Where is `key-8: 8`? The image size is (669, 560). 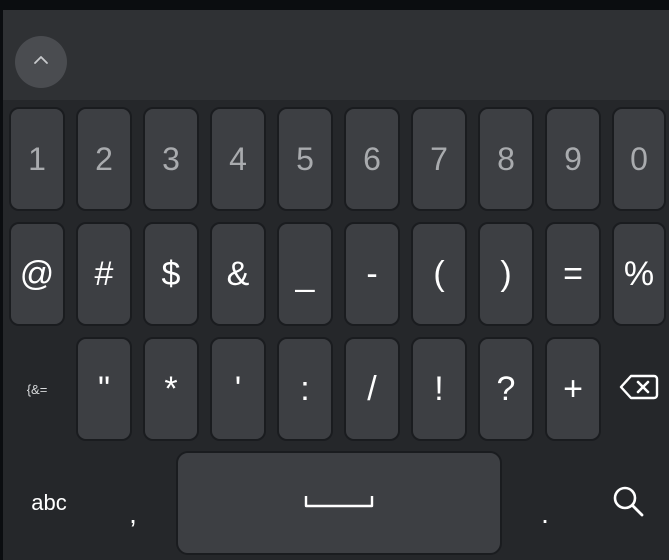 key-8: 8 is located at coordinates (506, 159).